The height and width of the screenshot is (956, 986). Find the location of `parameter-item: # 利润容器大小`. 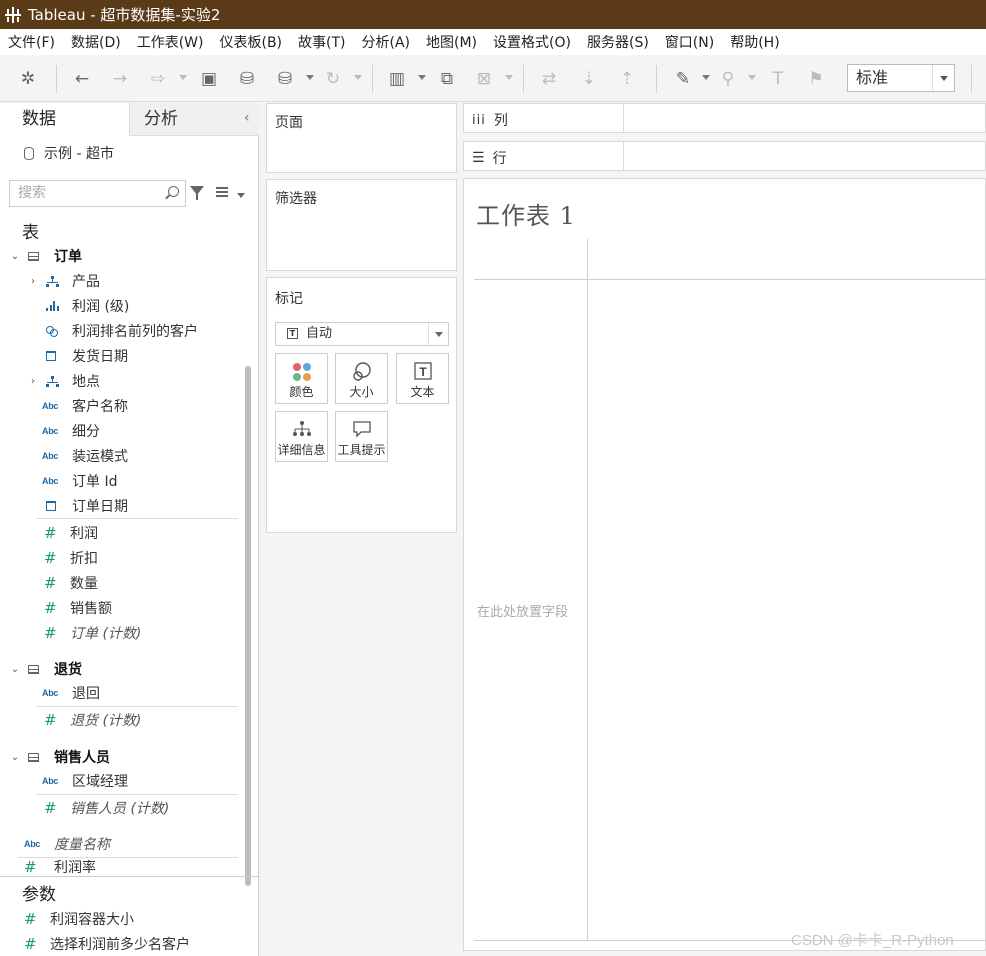

parameter-item: # 利润容器大小 is located at coordinates (79, 919).